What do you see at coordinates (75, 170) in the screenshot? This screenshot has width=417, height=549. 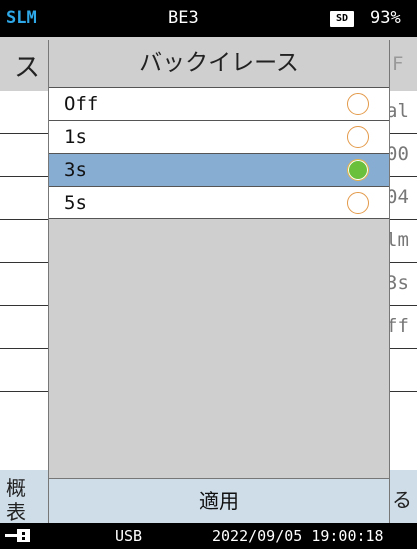 I see `option-label: 3s` at bounding box center [75, 170].